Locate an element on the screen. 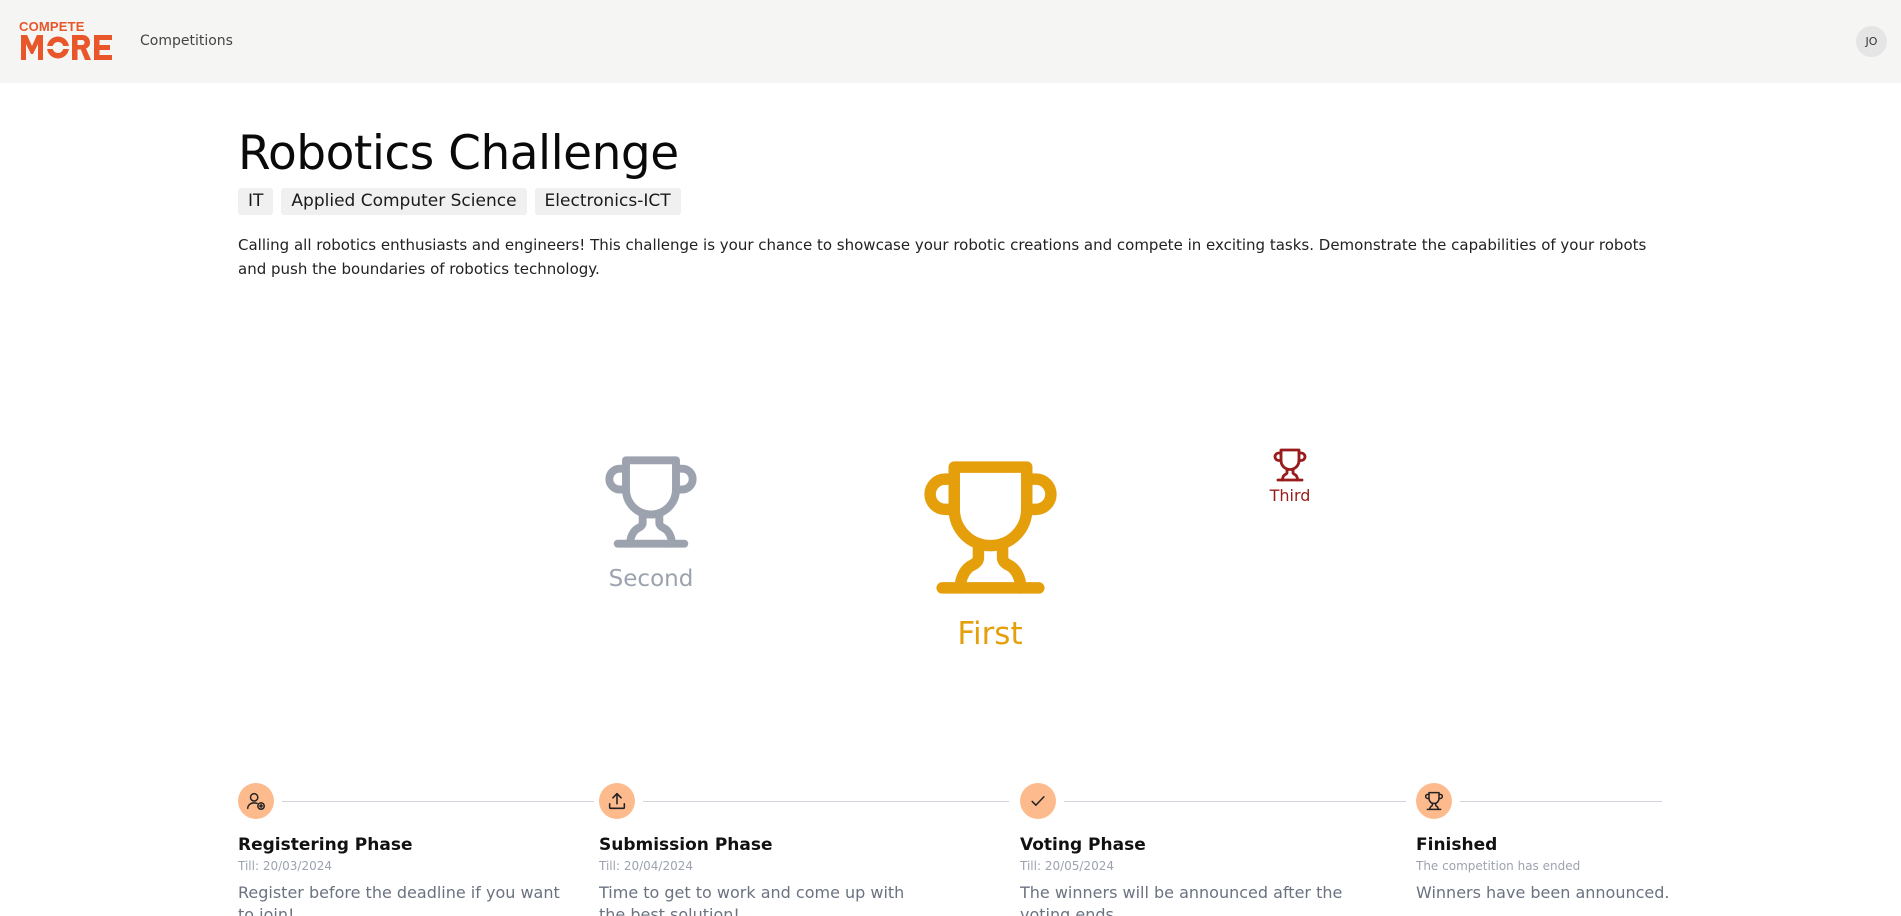 This screenshot has height=916, width=1901. podium-second-label: Second is located at coordinates (651, 579).